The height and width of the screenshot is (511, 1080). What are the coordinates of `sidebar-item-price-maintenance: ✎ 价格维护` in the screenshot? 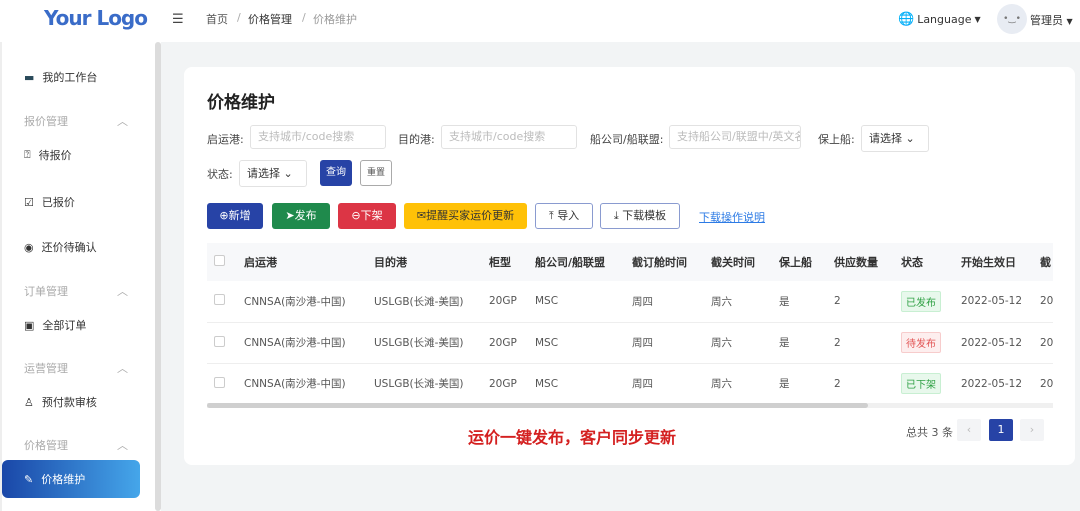 It's located at (71, 479).